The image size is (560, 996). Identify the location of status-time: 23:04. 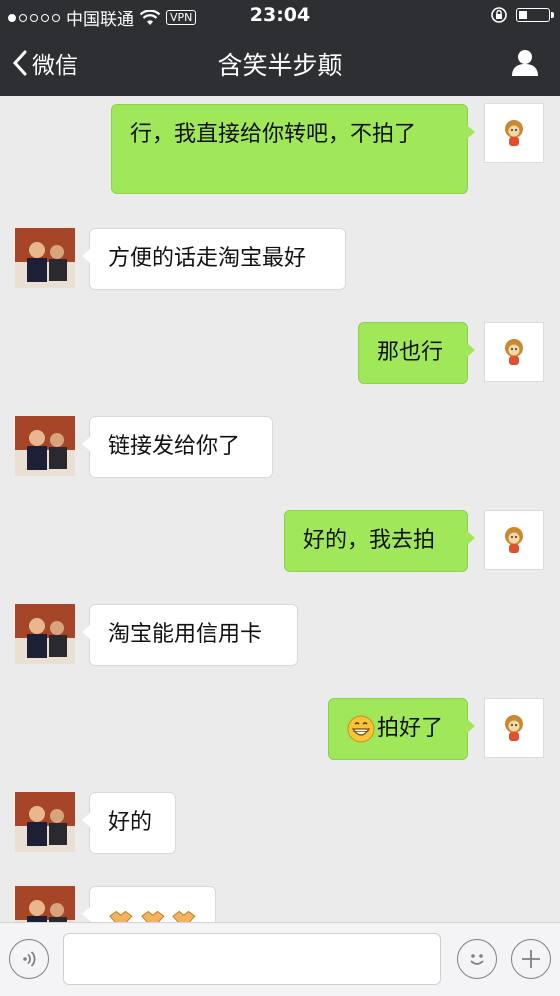
(280, 15).